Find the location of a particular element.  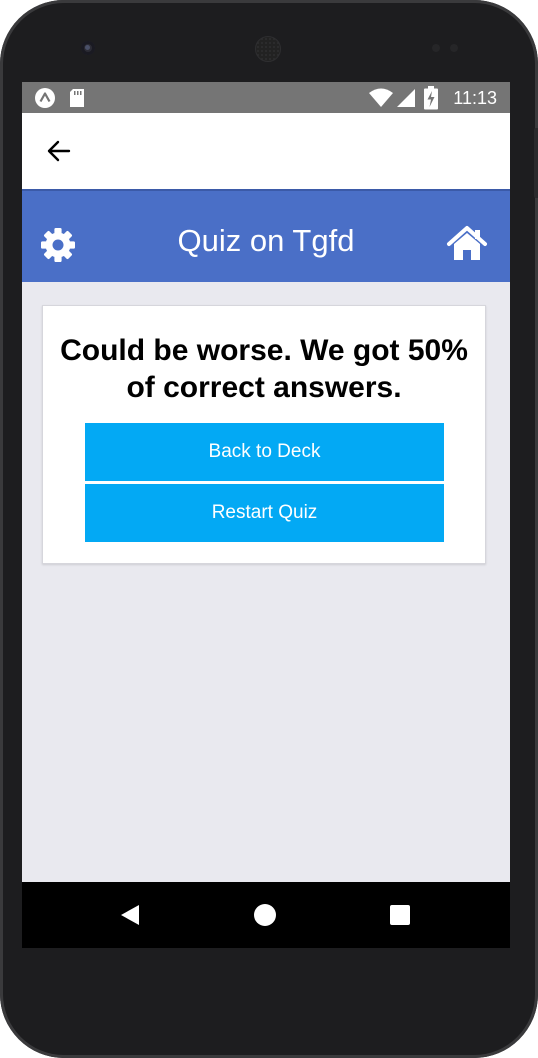

earpiece-speaker is located at coordinates (268, 49).